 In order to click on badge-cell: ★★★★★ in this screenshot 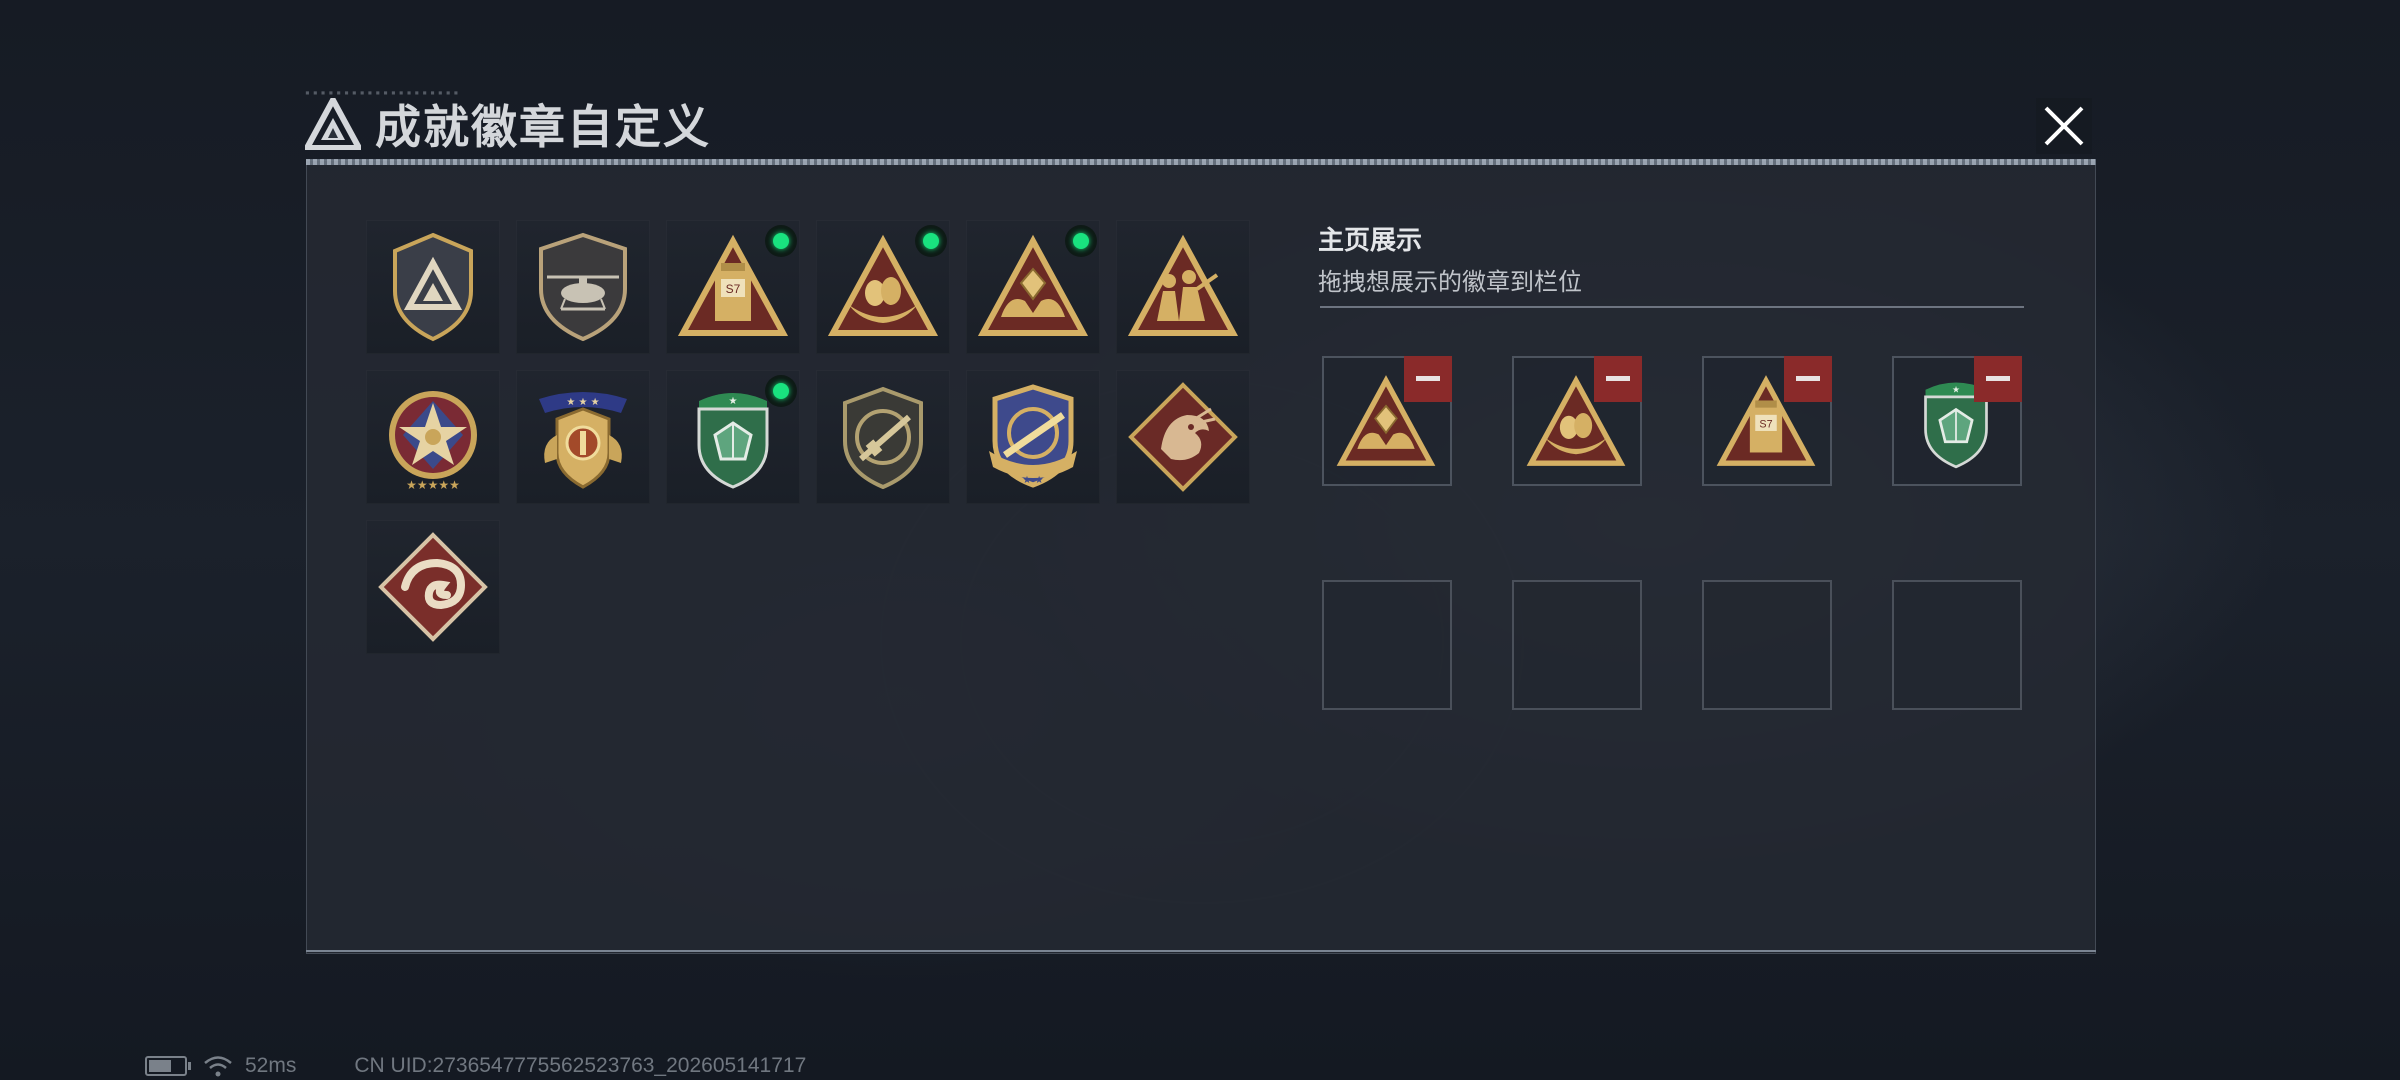, I will do `click(433, 437)`.